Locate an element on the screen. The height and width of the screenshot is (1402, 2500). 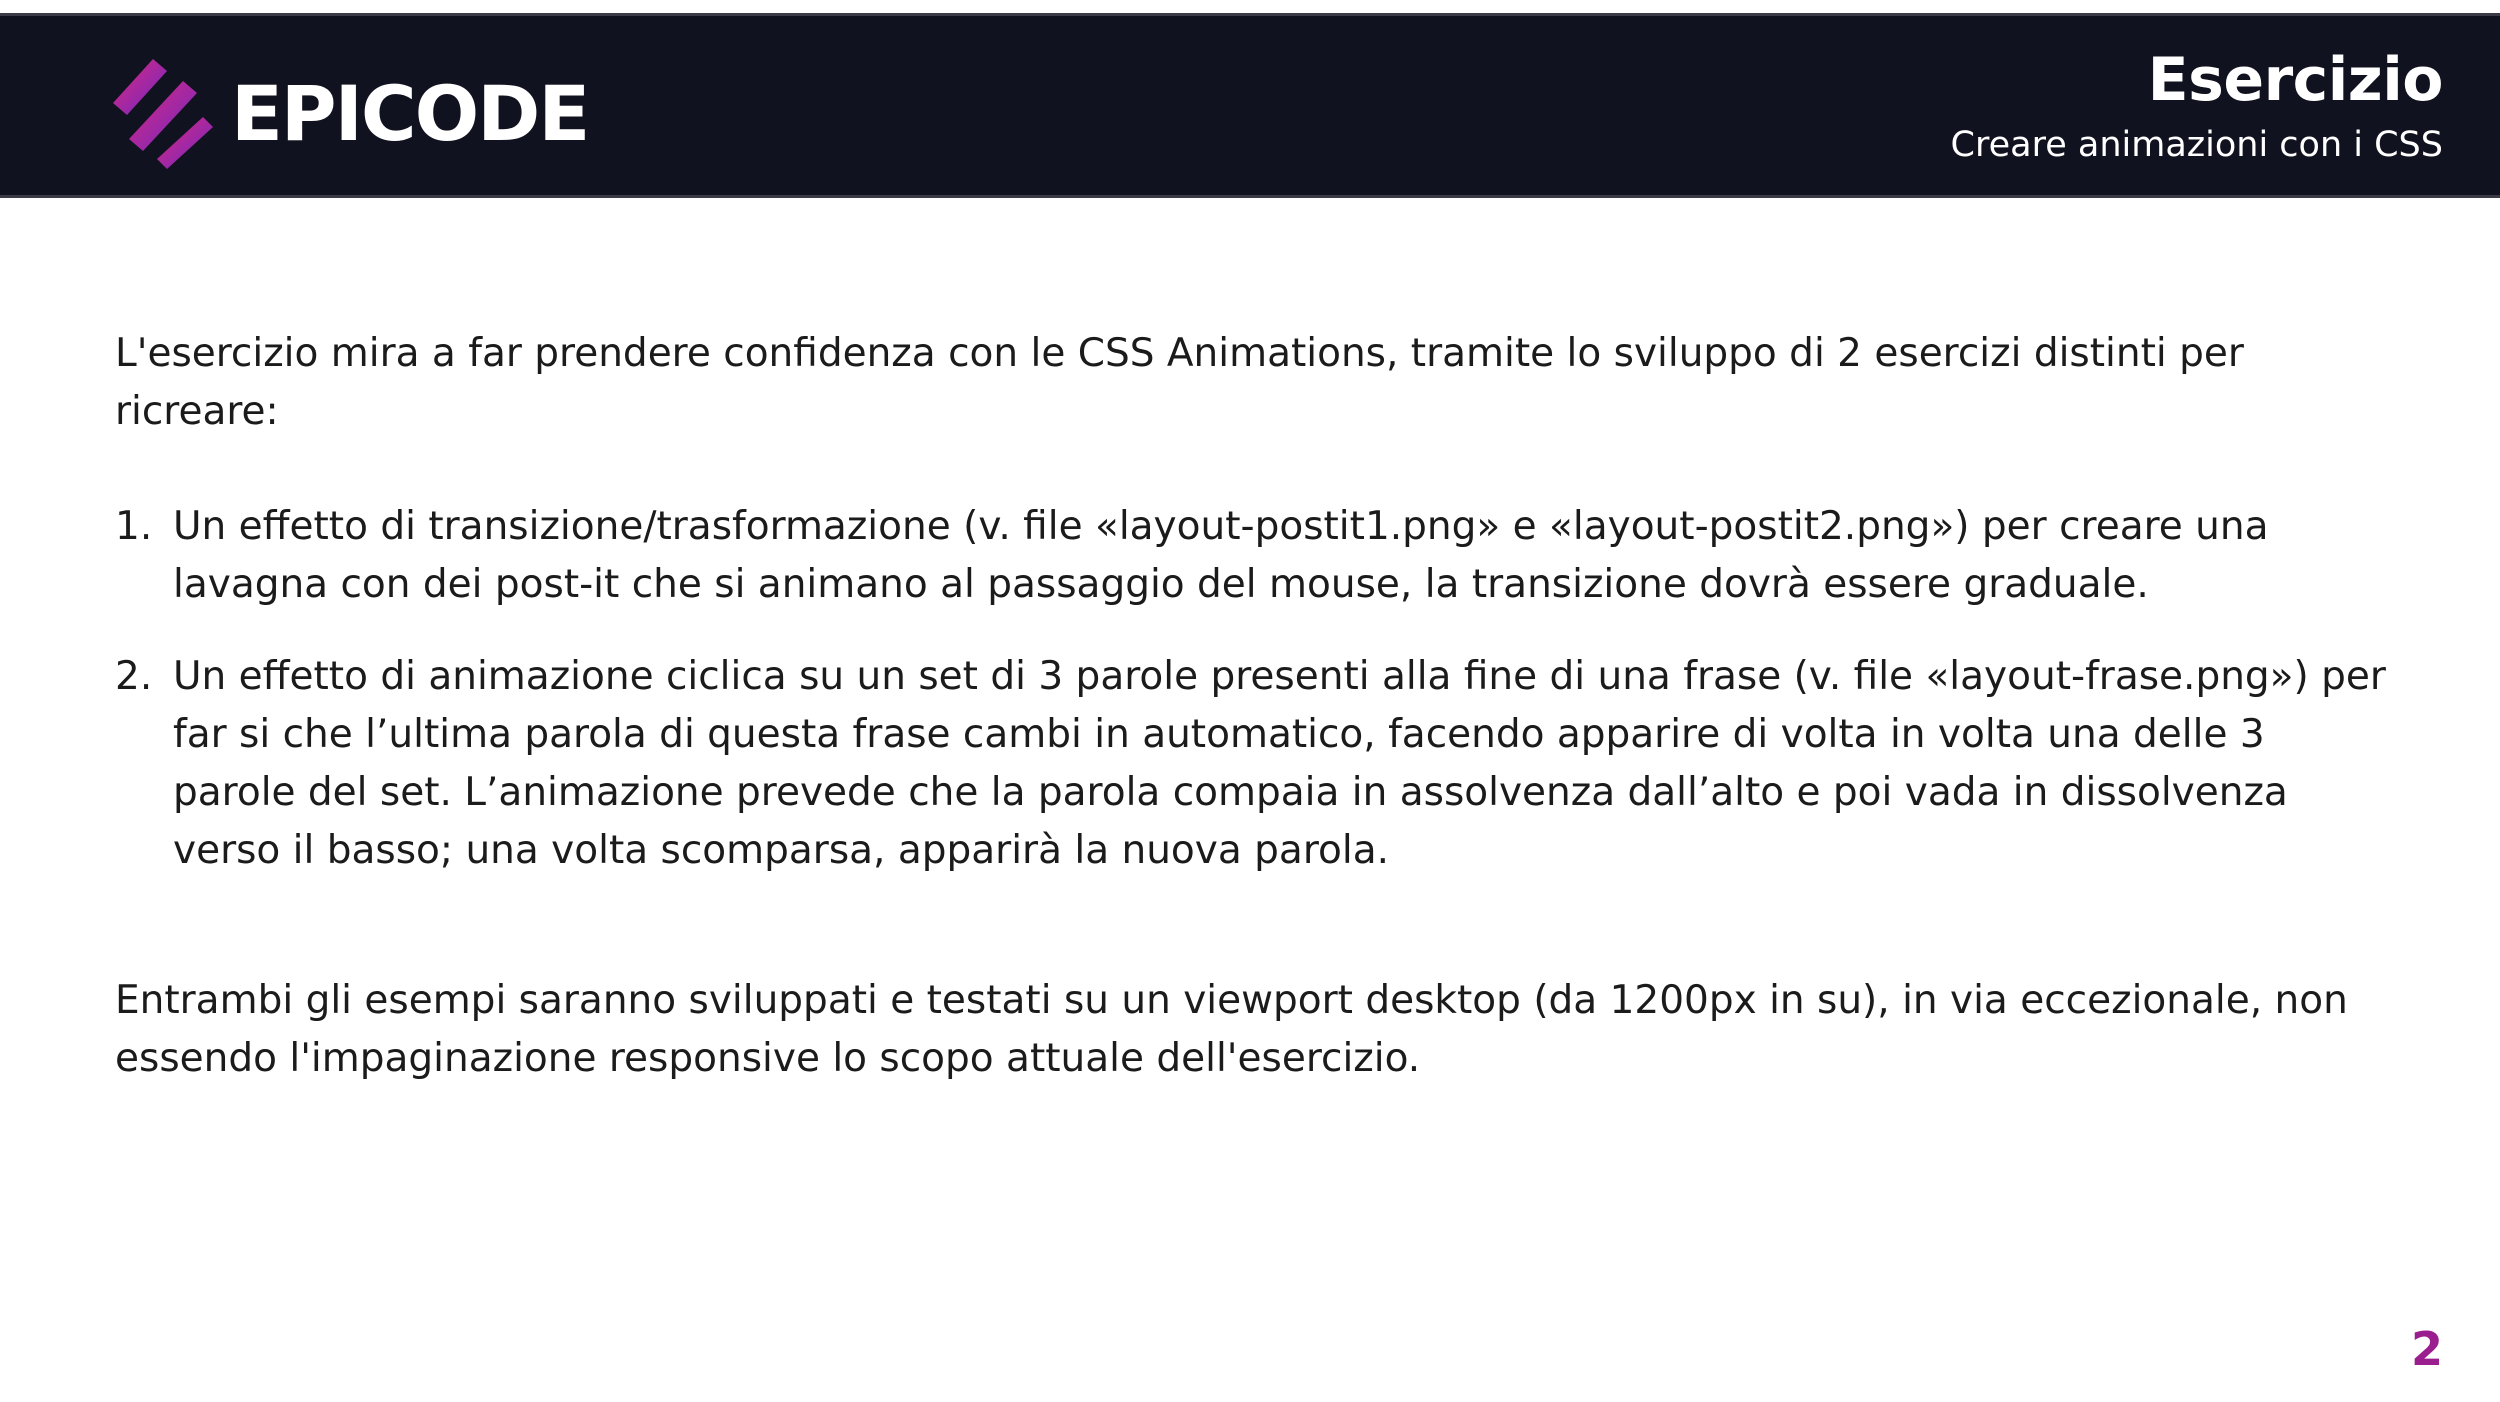
brand-logo: EPICODE is located at coordinates (351, 114).